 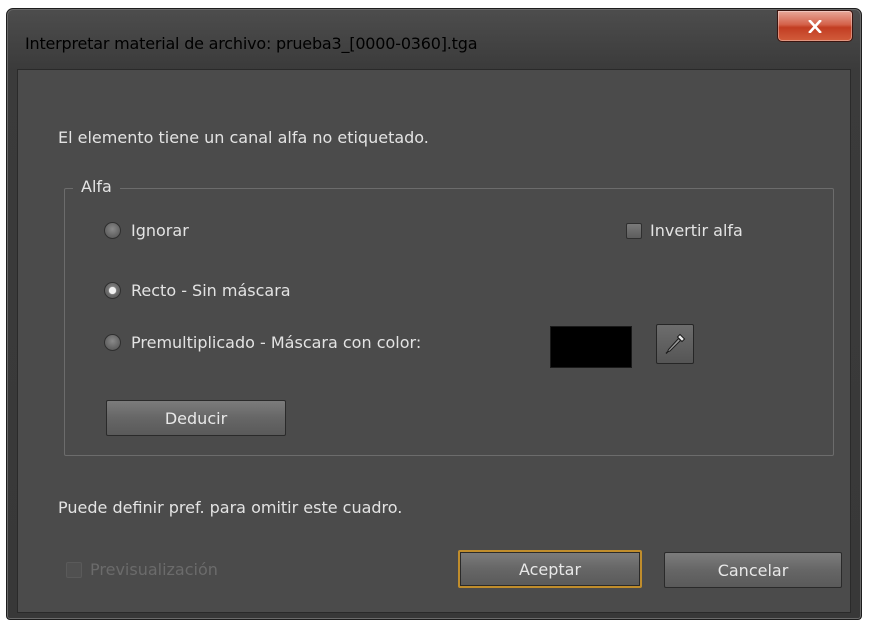 I want to click on radio-ignorar-label: Ignorar, so click(x=160, y=230).